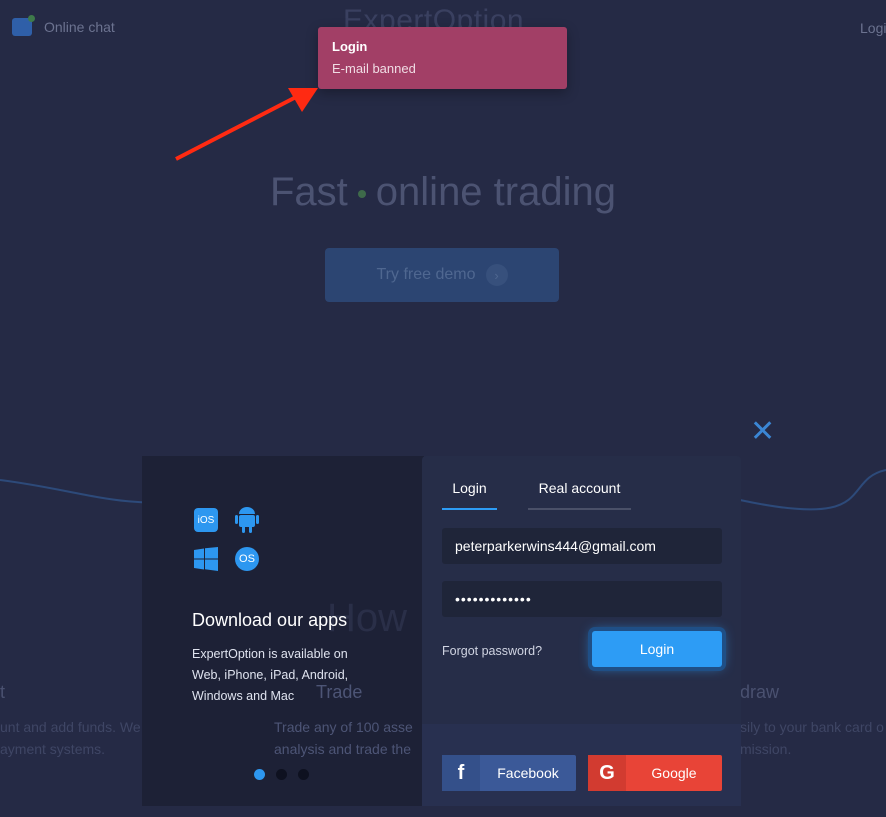  I want to click on bg-col3-title: draw, so click(760, 692).